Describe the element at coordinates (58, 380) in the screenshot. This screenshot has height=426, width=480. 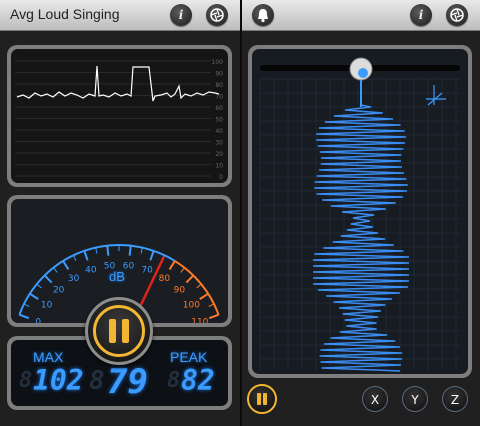
I see `max-value: 102` at that location.